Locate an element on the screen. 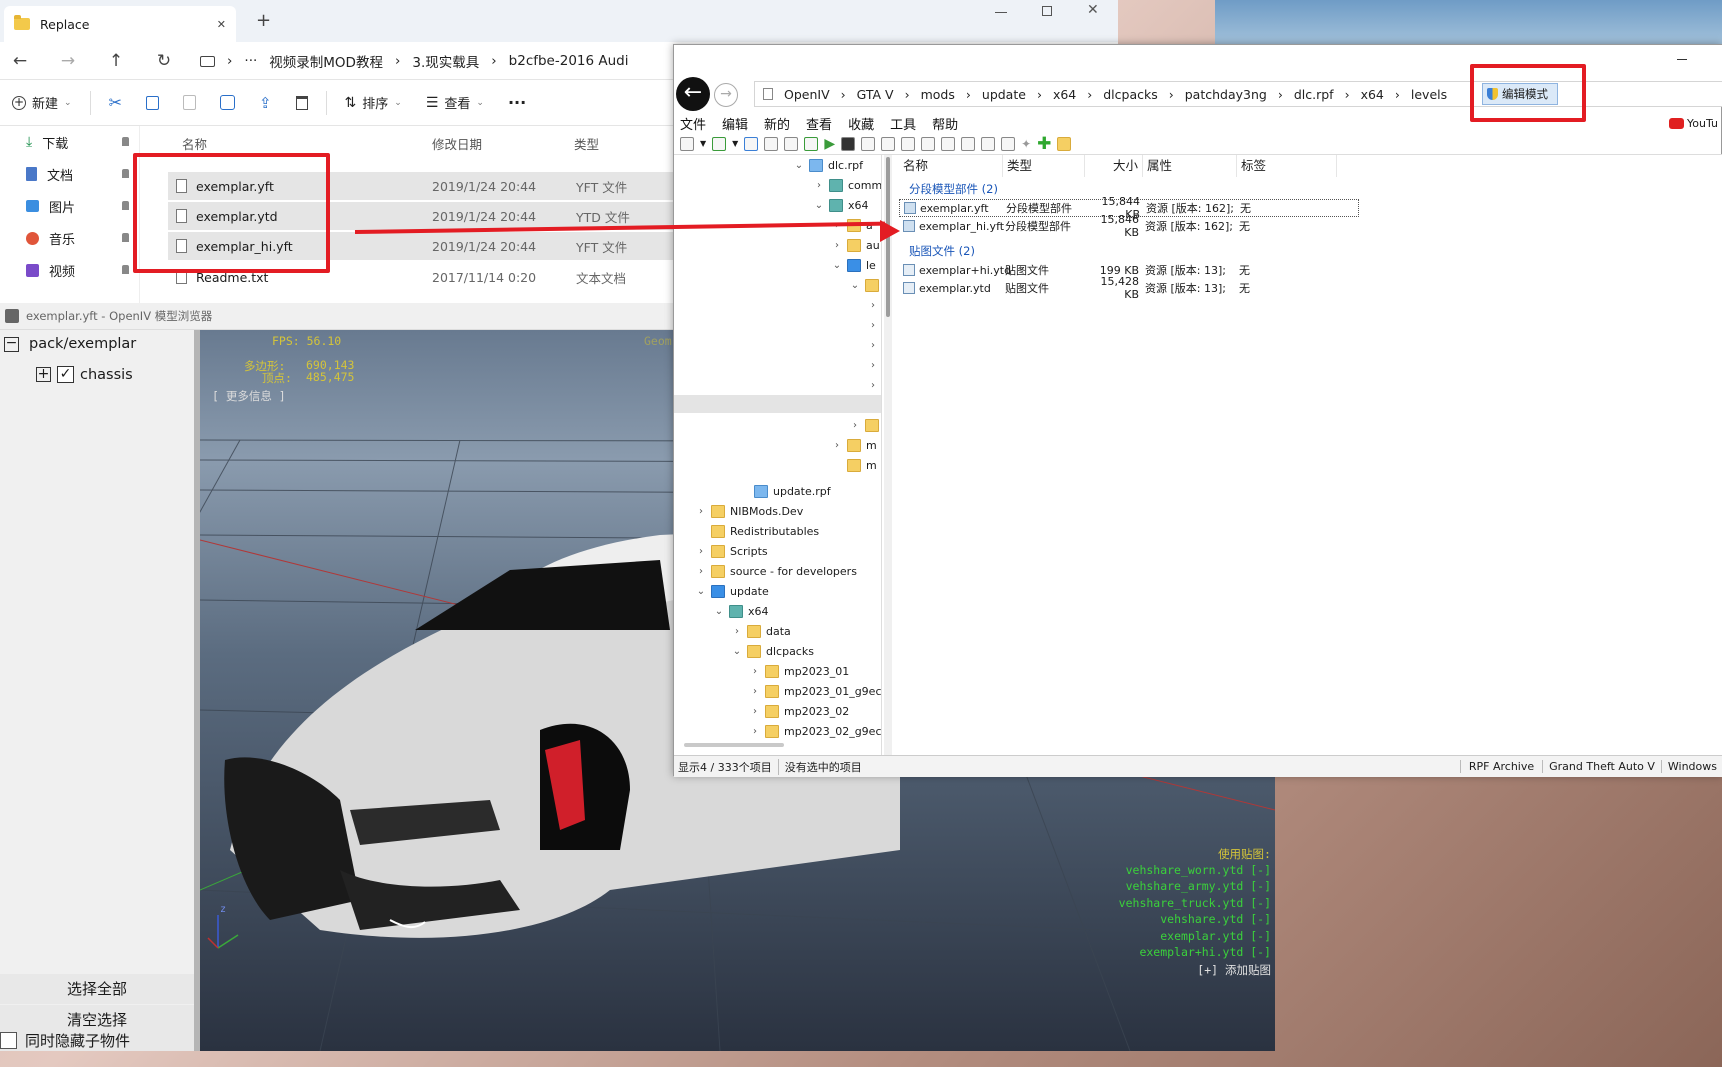 The height and width of the screenshot is (1067, 1722). menu-item-favorites: 收藏 is located at coordinates (861, 123).